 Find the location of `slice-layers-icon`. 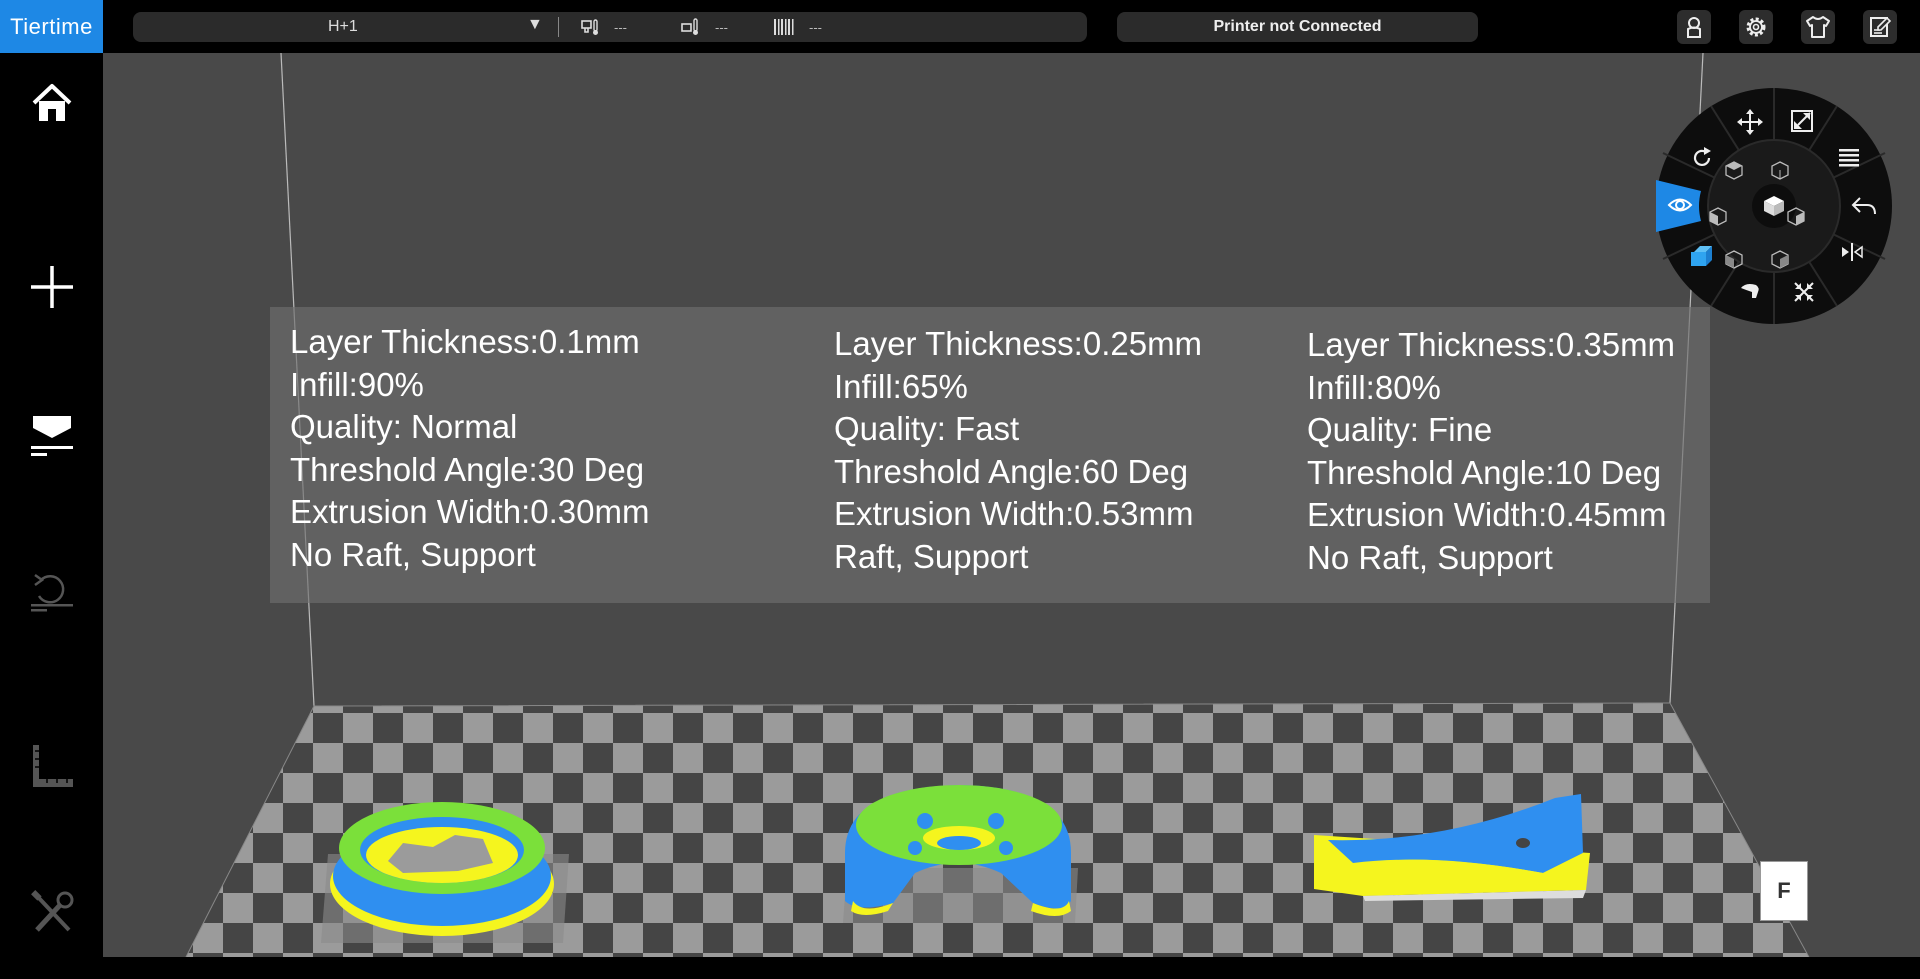

slice-layers-icon is located at coordinates (1849, 158).